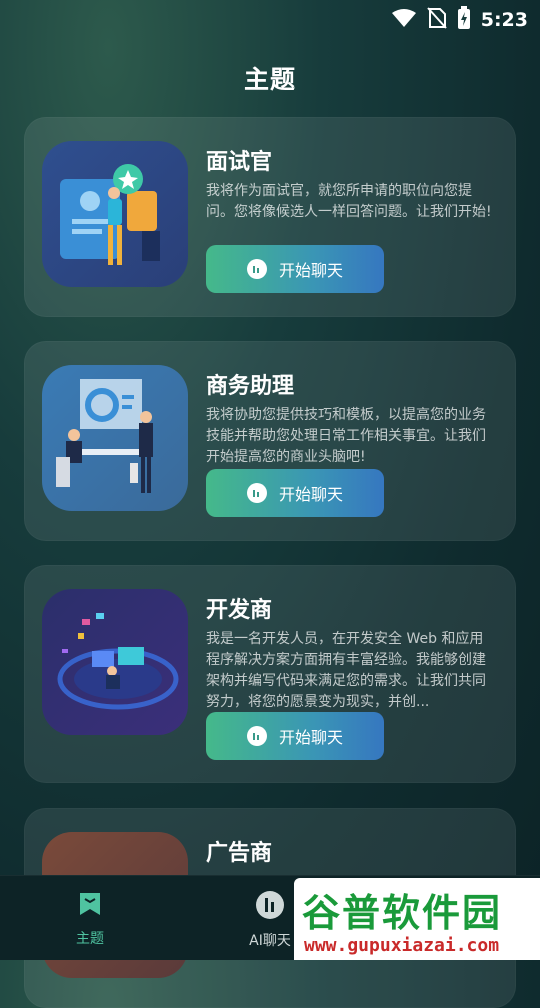  Describe the element at coordinates (269, 79) in the screenshot. I see `page-title: 主题` at that location.